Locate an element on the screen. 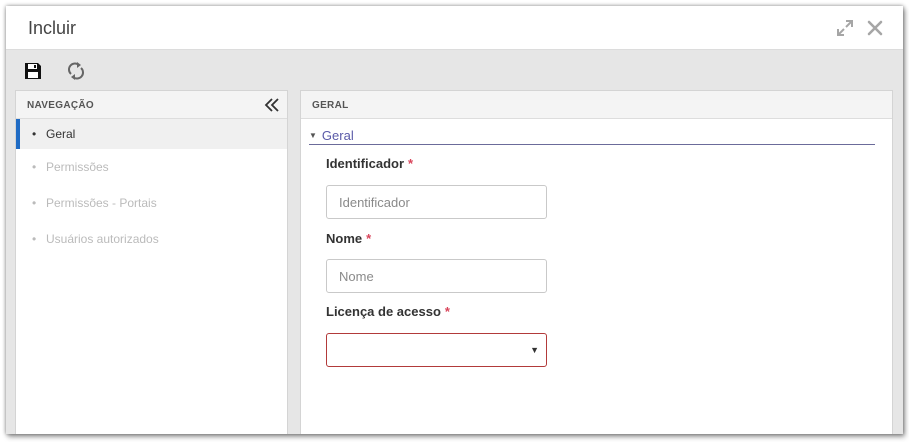 The image size is (909, 442). close-icon is located at coordinates (875, 28).